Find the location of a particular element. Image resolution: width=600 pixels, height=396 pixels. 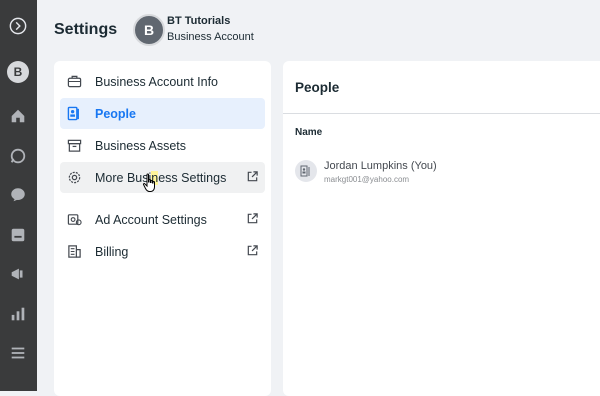

rail-avatar: B is located at coordinates (18, 72).